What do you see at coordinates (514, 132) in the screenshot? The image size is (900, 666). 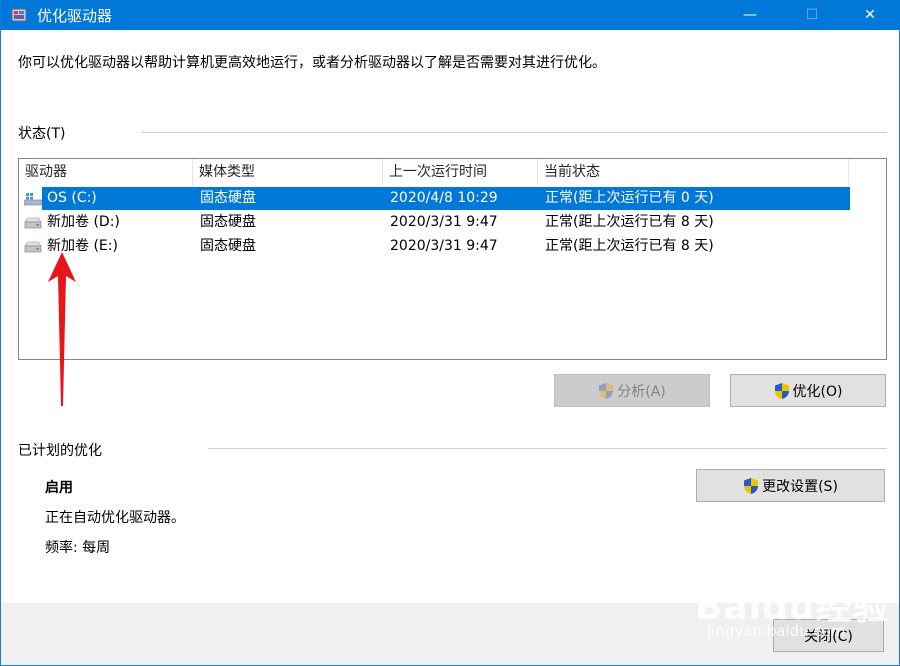 I see `status-separator` at bounding box center [514, 132].